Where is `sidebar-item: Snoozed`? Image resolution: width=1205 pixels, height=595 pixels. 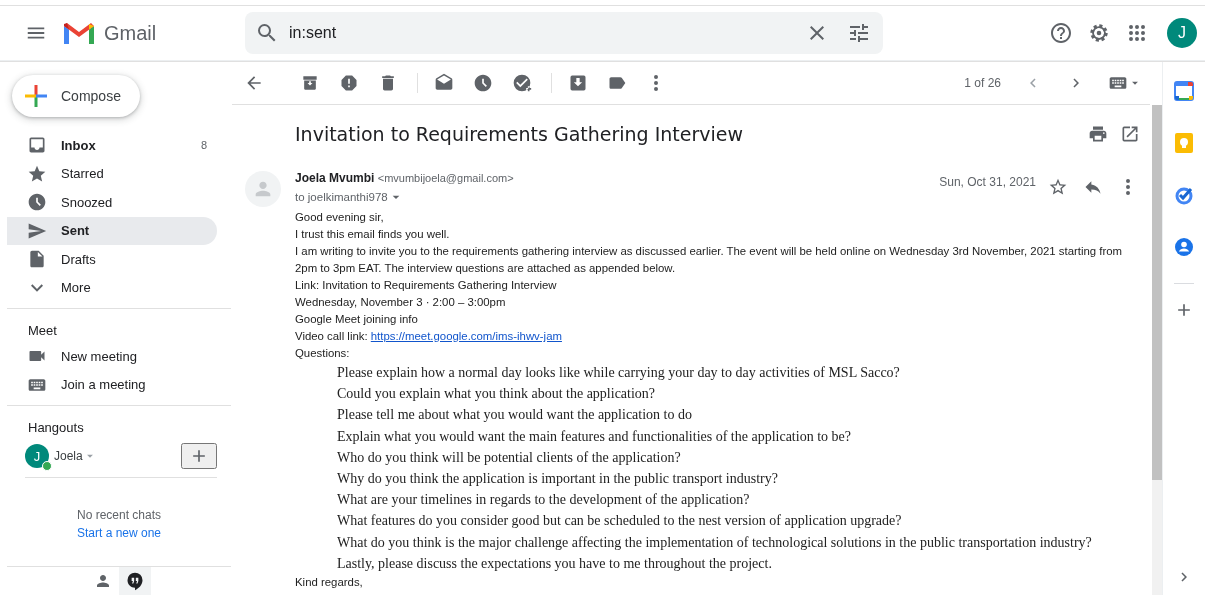 sidebar-item: Snoozed is located at coordinates (112, 202).